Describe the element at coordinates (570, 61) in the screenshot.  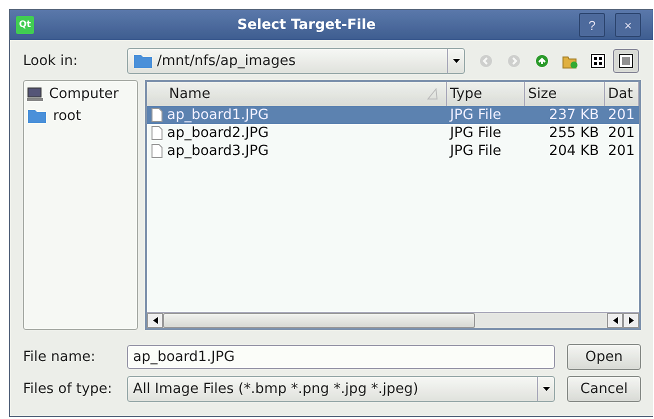
I see `new-folder-icon` at that location.